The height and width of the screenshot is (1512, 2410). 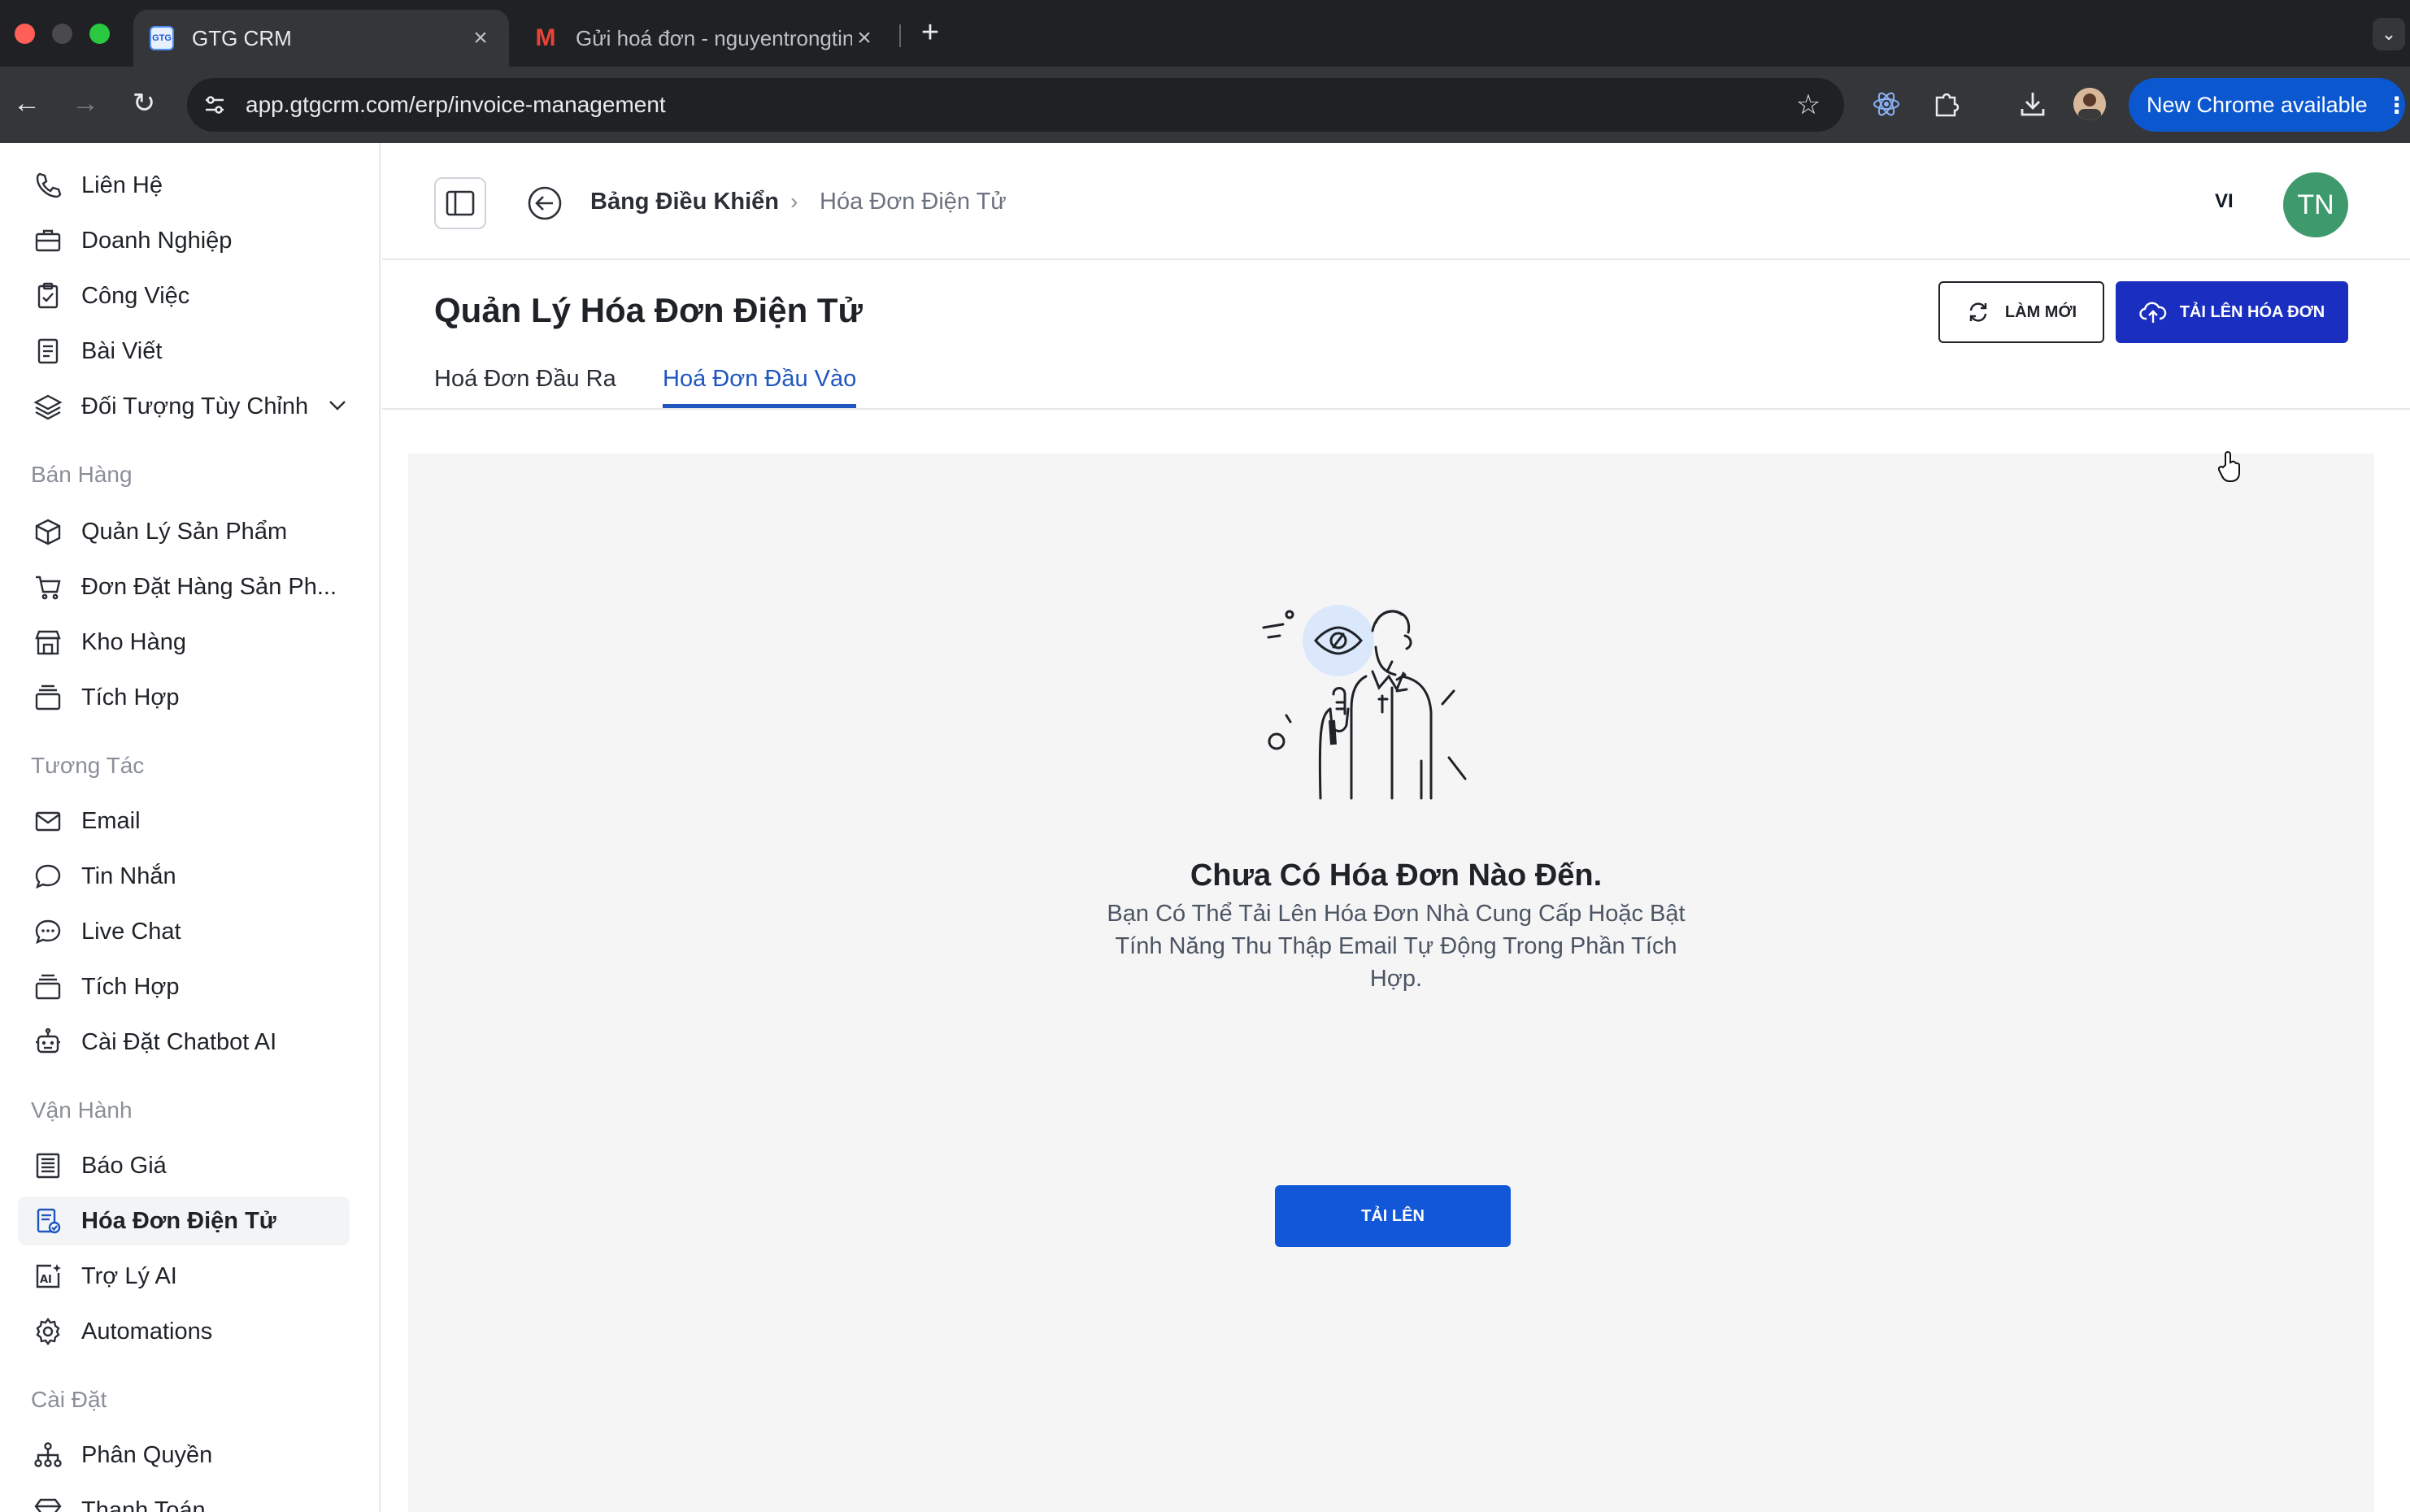 What do you see at coordinates (99, 34) in the screenshot?
I see `window-maximize-button` at bounding box center [99, 34].